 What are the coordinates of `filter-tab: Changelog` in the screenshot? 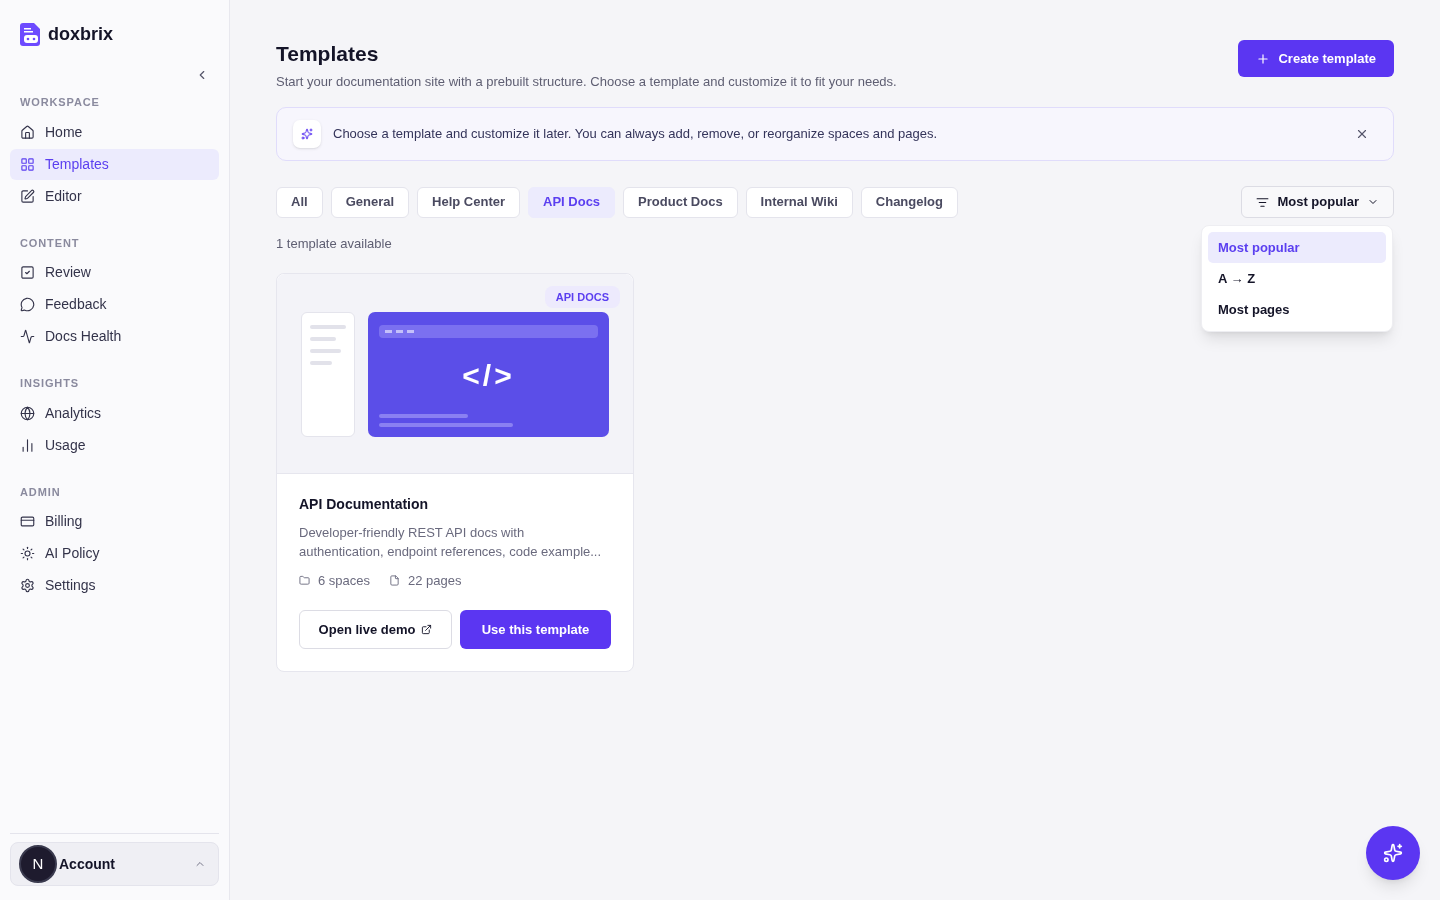 It's located at (909, 202).